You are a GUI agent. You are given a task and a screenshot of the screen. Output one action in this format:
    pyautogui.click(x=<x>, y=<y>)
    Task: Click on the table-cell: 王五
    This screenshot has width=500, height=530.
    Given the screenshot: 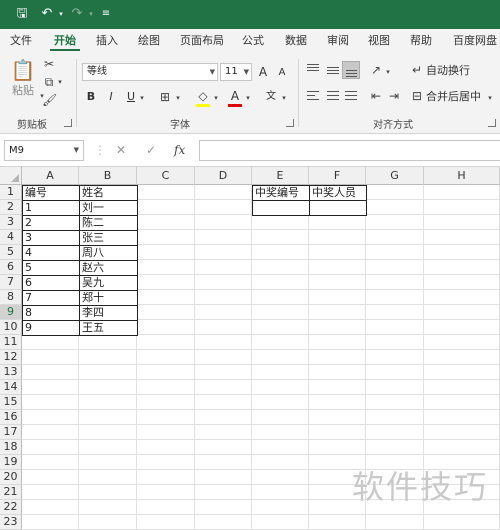 What is the action you would take?
    pyautogui.click(x=108, y=328)
    